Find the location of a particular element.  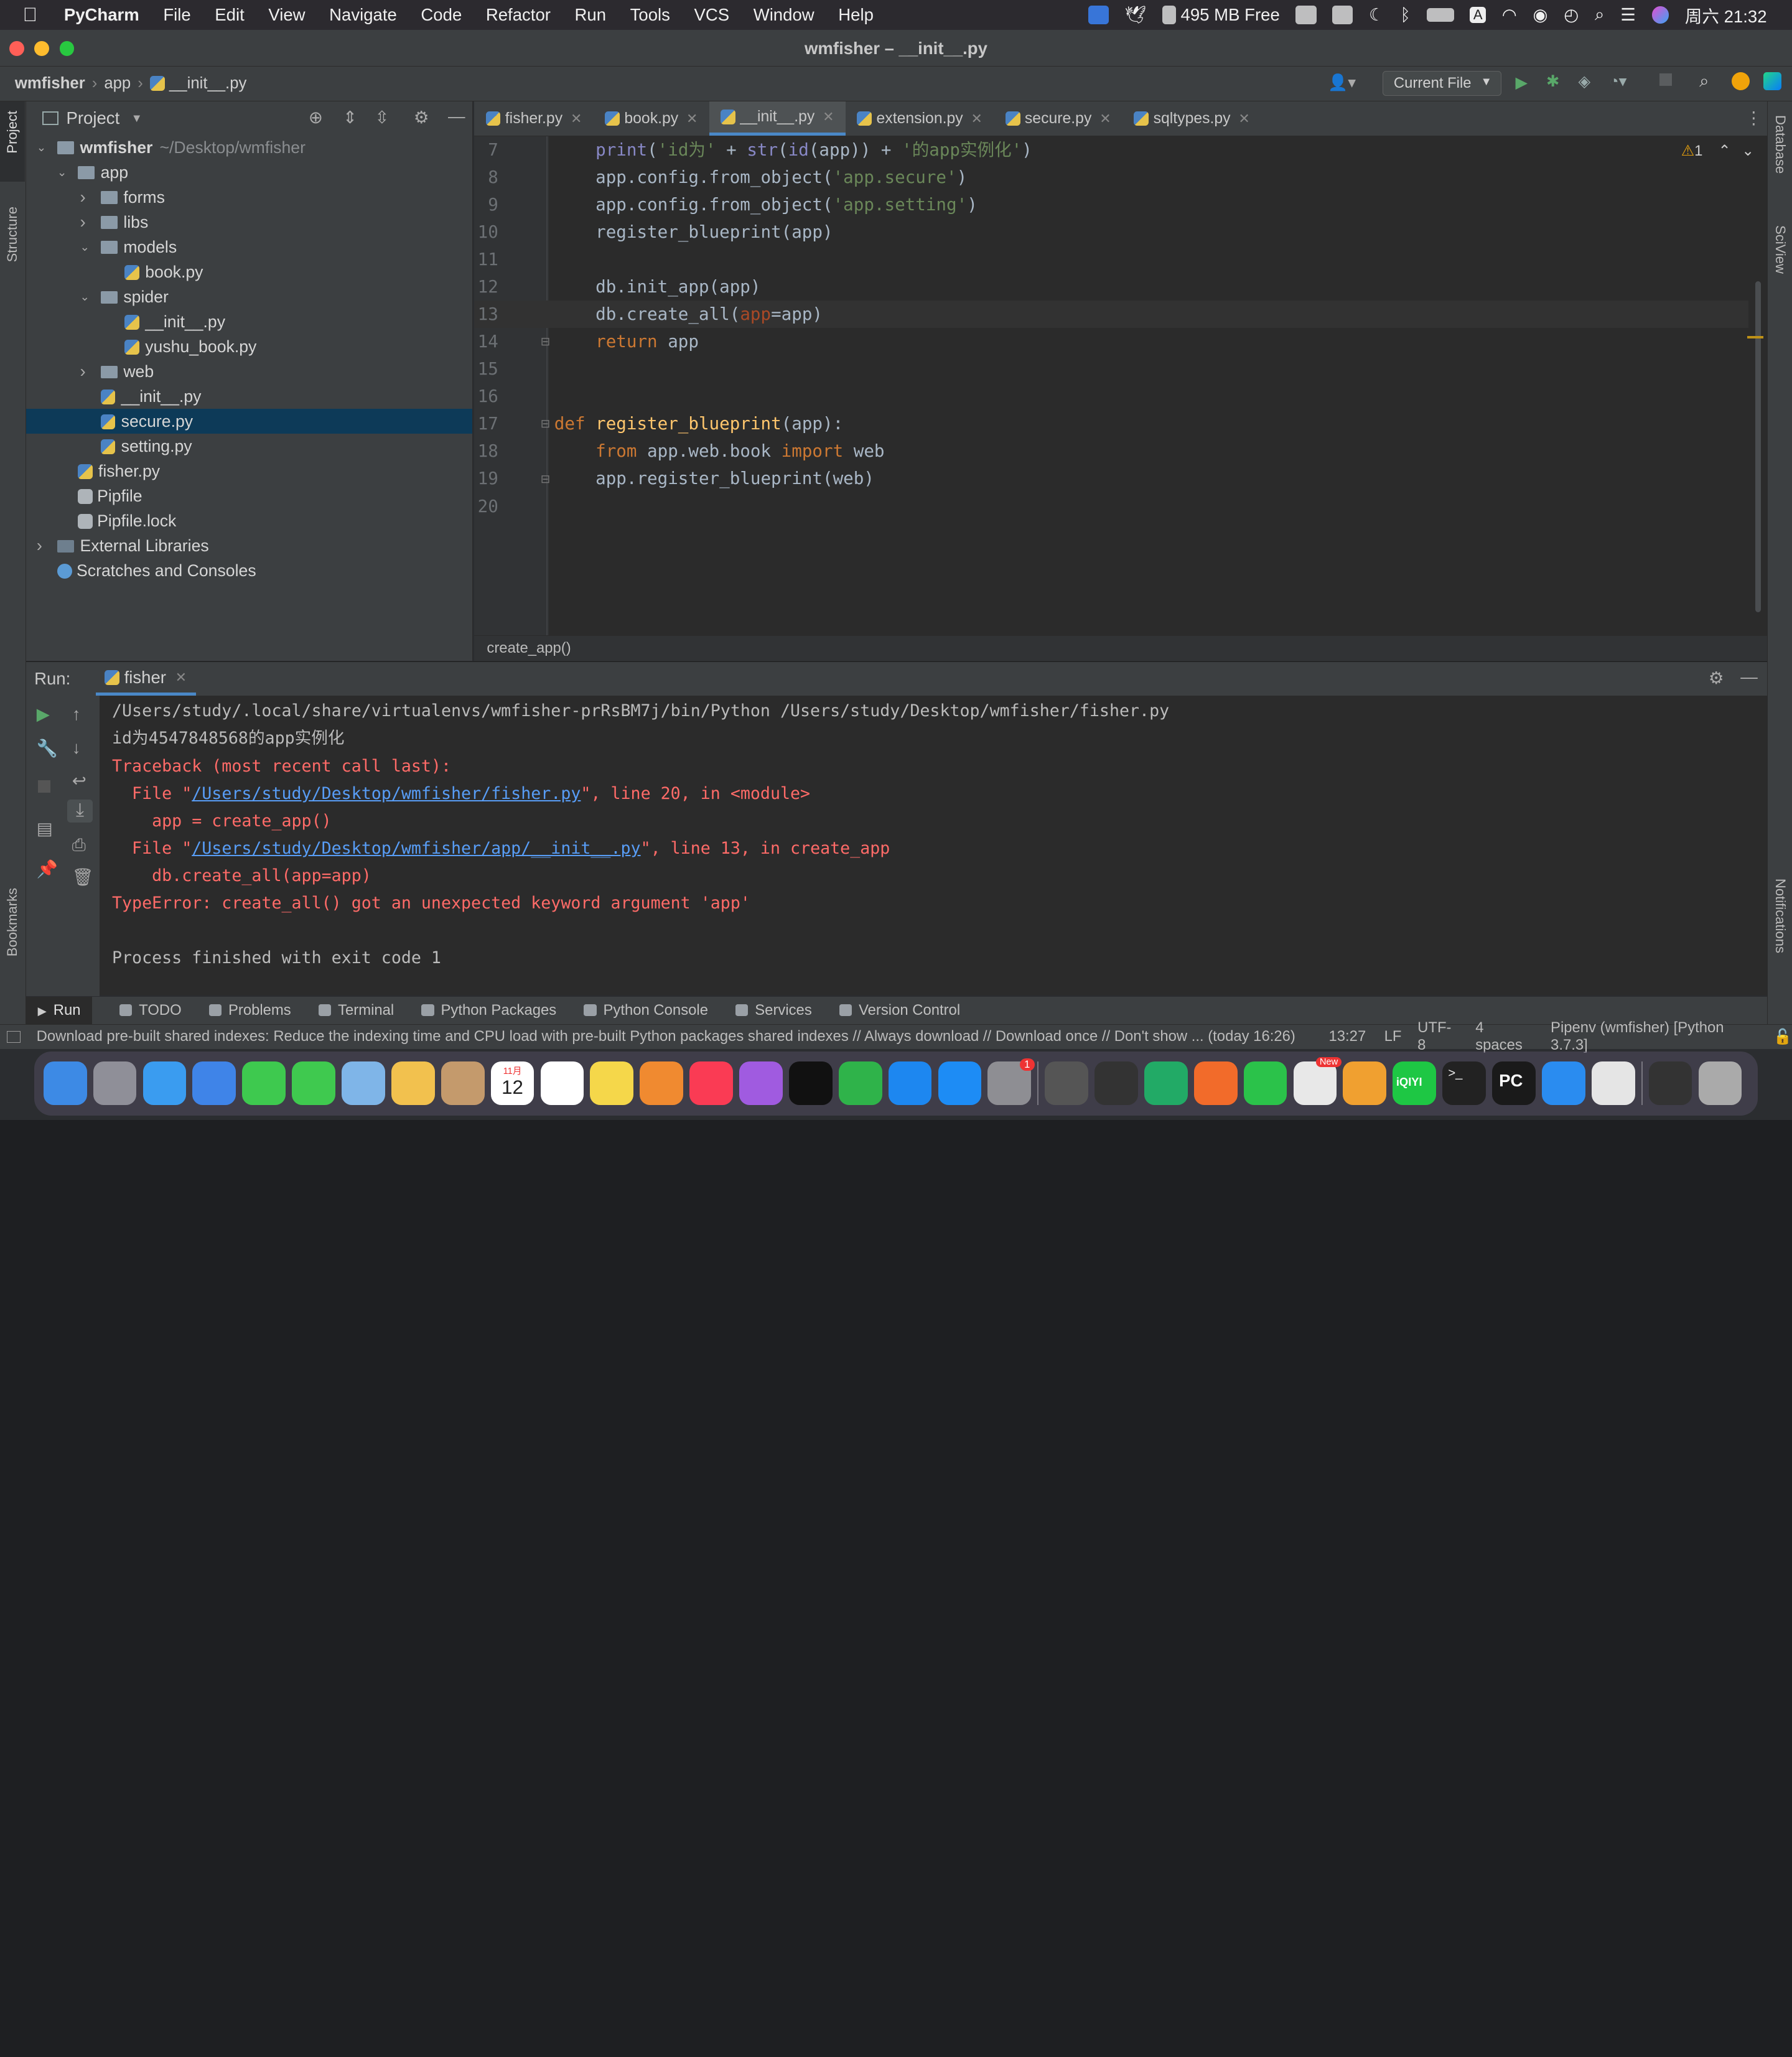

memory-status: 495 MB Free is located at coordinates (1221, 15).